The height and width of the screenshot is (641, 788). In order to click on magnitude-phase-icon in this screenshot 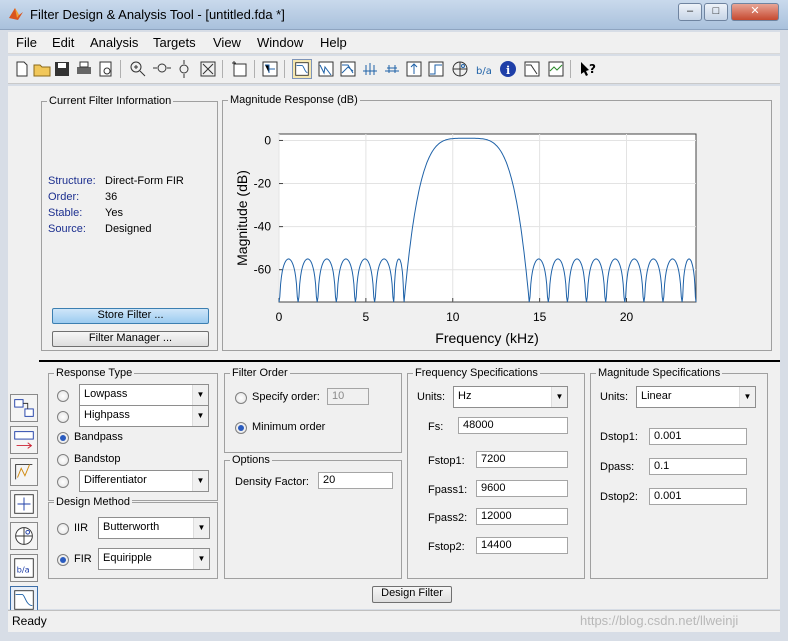, I will do `click(348, 69)`.